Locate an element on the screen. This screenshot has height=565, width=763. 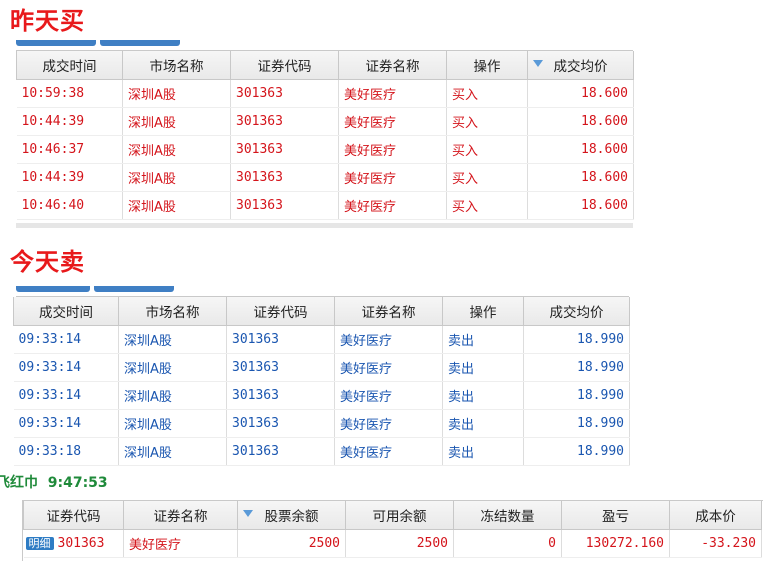
trade-time: 10:59:38 is located at coordinates (69, 93).